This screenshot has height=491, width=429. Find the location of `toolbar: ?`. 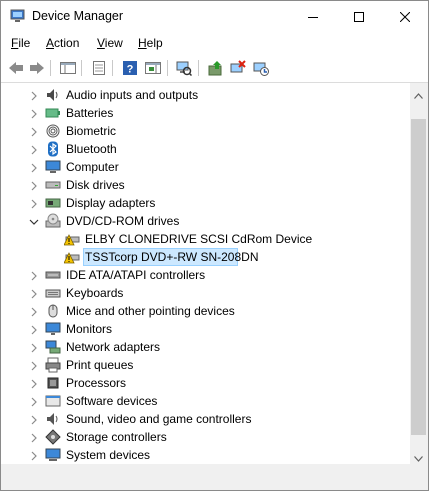

toolbar: ? is located at coordinates (214, 68).